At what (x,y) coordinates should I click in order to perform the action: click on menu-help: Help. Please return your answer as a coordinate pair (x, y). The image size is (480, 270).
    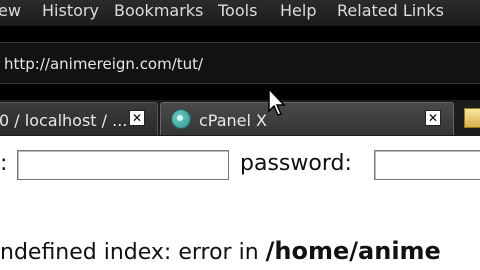
    Looking at the image, I should click on (298, 12).